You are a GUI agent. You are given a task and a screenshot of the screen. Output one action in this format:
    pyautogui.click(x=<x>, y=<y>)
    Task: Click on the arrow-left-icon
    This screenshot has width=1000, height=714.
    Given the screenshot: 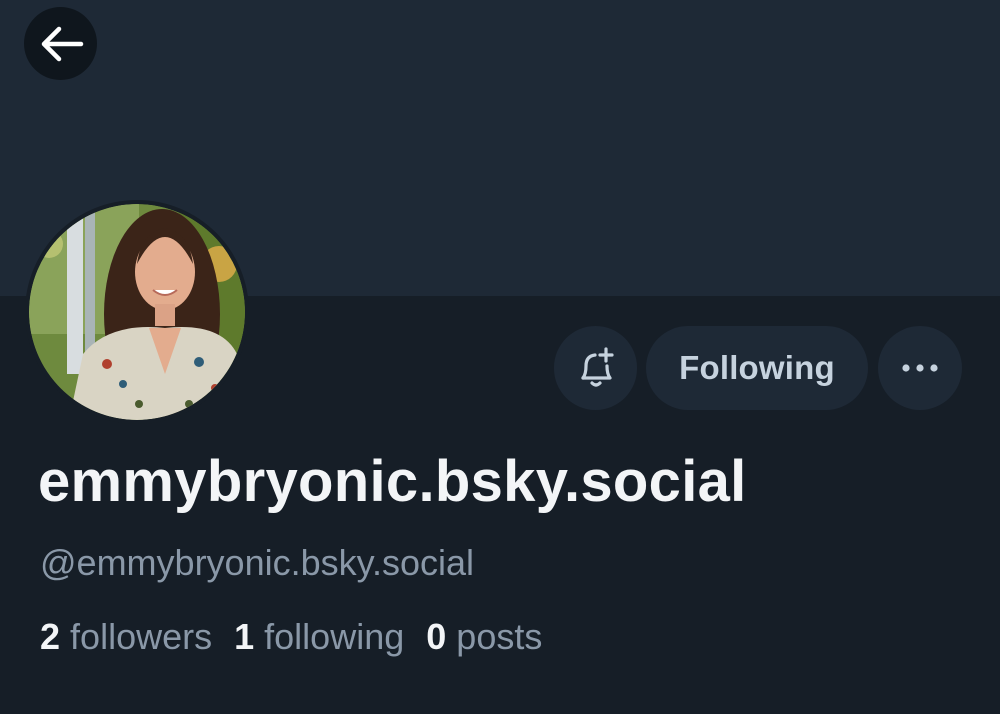 What is the action you would take?
    pyautogui.click(x=62, y=43)
    